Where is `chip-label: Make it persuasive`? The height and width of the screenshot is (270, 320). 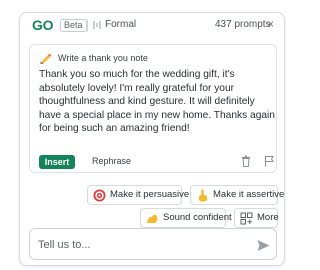 chip-label: Make it persuasive is located at coordinates (150, 194).